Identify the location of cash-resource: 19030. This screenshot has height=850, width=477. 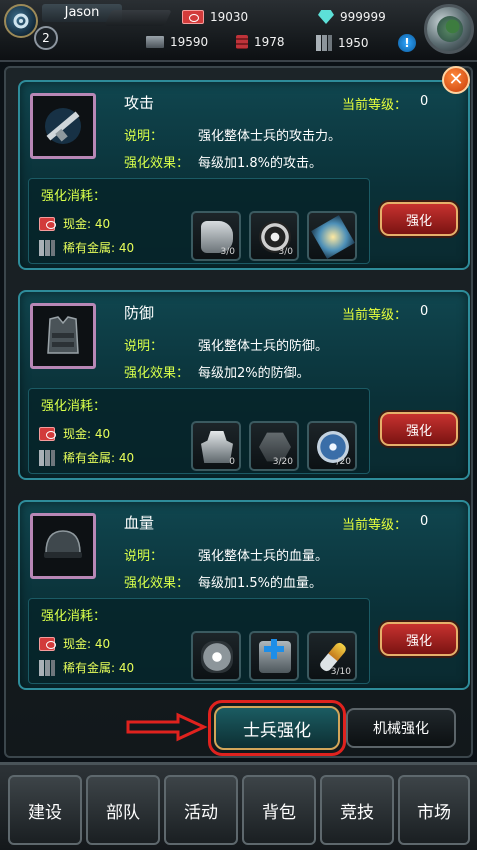
(215, 17).